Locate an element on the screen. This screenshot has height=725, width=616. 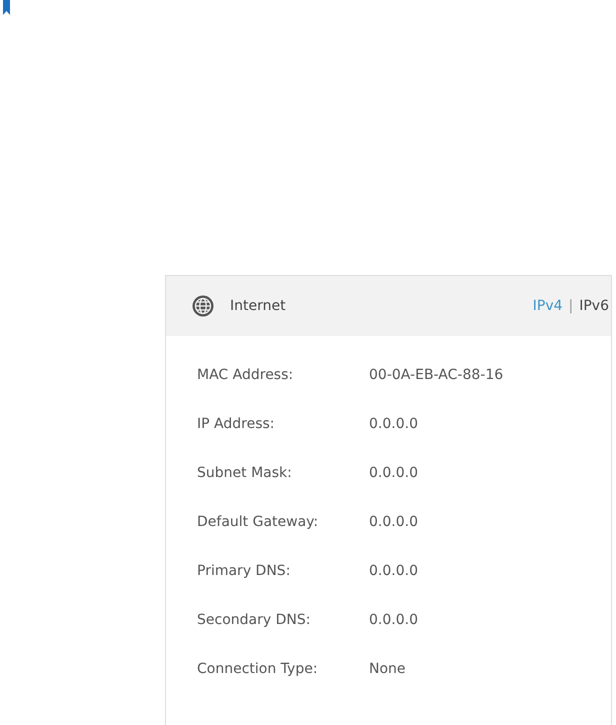
panel-title: Internet is located at coordinates (258, 306).